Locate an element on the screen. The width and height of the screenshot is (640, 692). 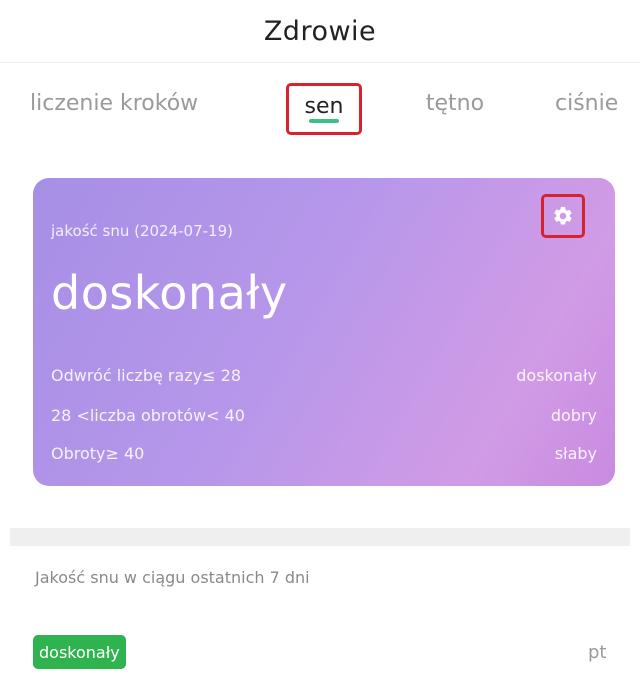
legend-row-good: 28 <liczba obrotów< 40 dobry is located at coordinates (324, 415).